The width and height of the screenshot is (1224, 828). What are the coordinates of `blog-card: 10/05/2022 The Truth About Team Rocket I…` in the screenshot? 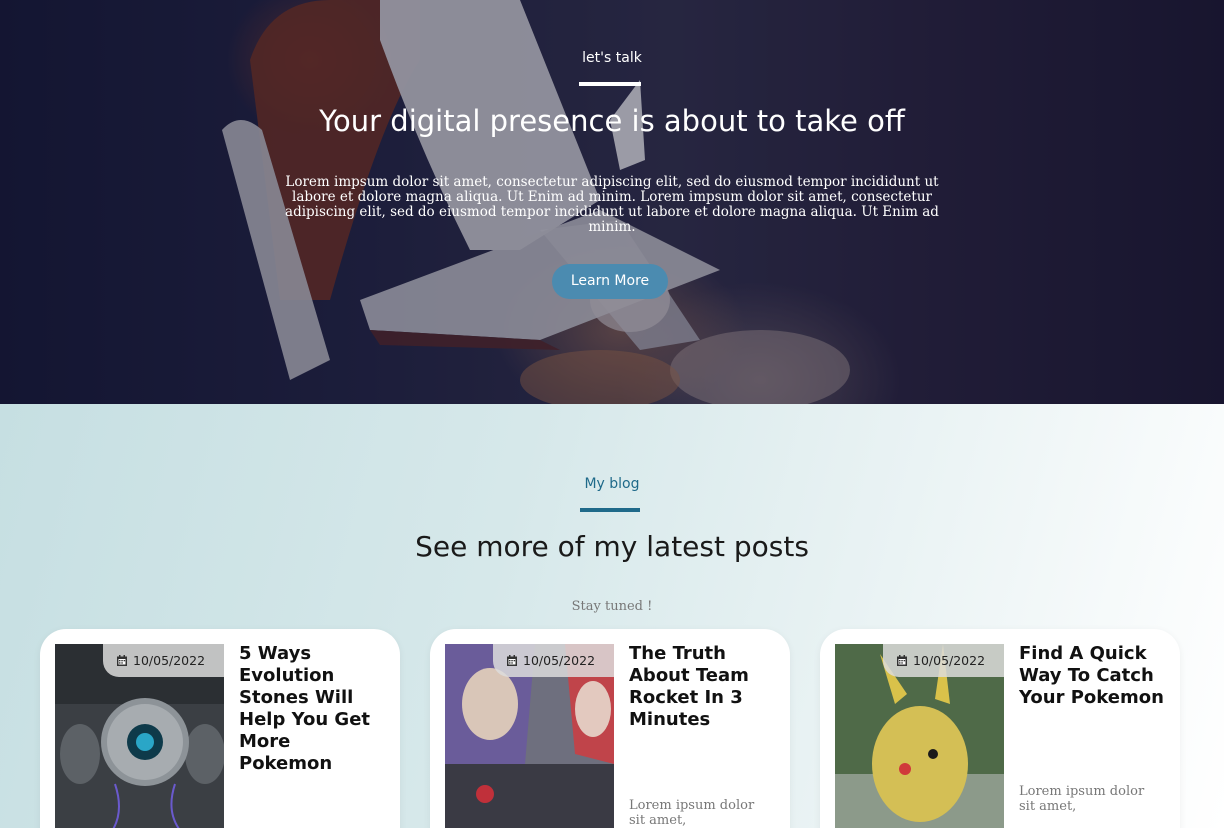 It's located at (610, 728).